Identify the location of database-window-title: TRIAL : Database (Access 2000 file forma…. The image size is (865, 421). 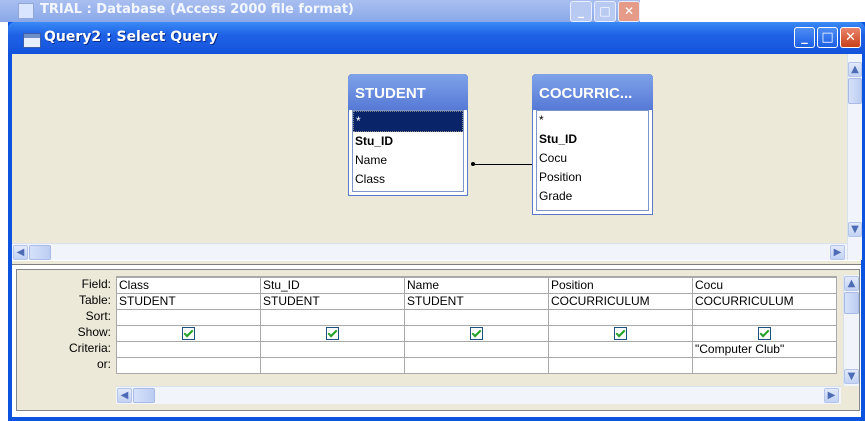
(197, 9).